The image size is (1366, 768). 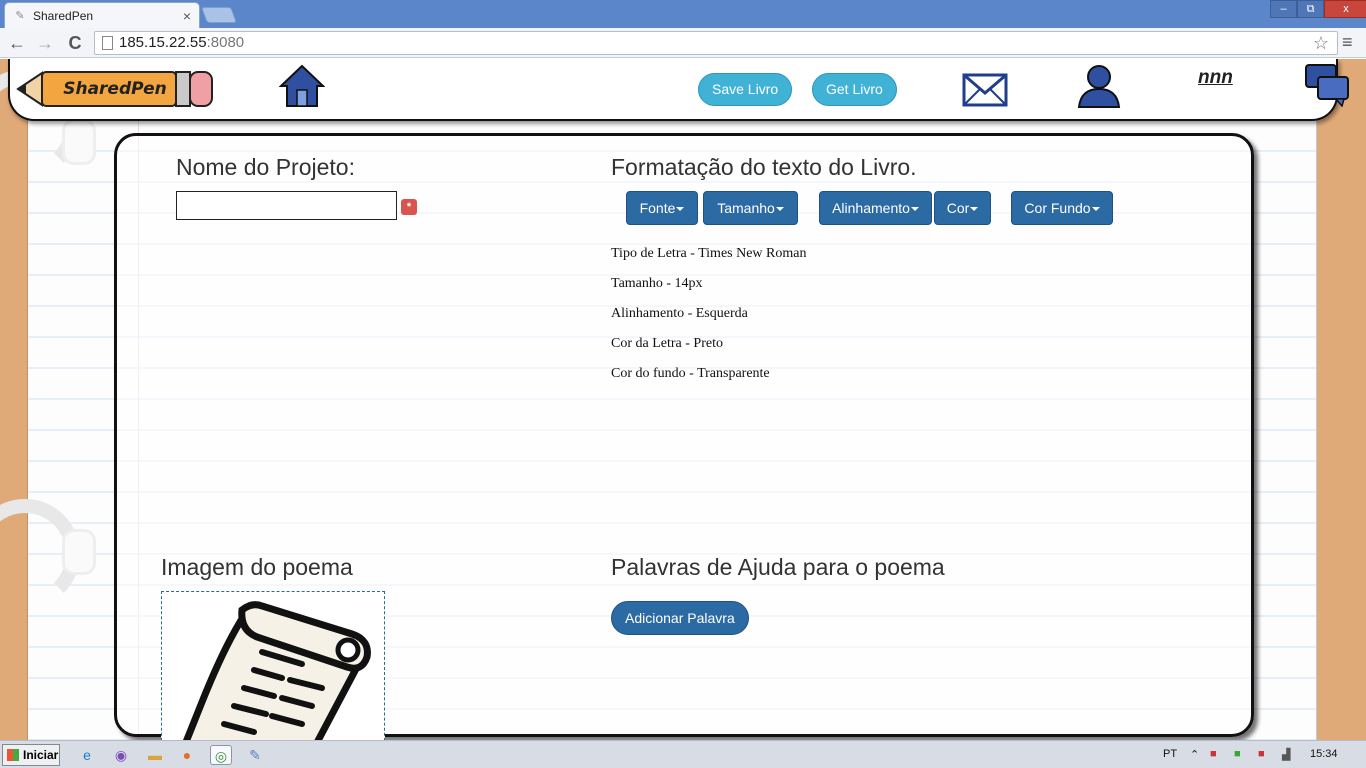 I want to click on forward-icon: →, so click(x=45, y=43).